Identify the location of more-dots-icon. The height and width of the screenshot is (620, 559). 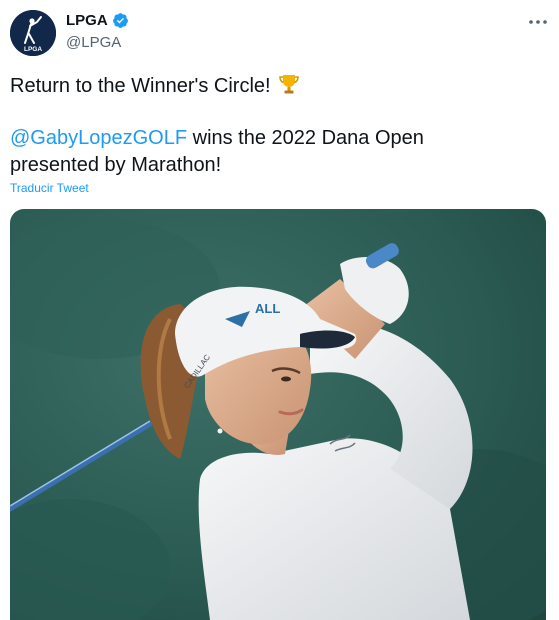
(538, 22).